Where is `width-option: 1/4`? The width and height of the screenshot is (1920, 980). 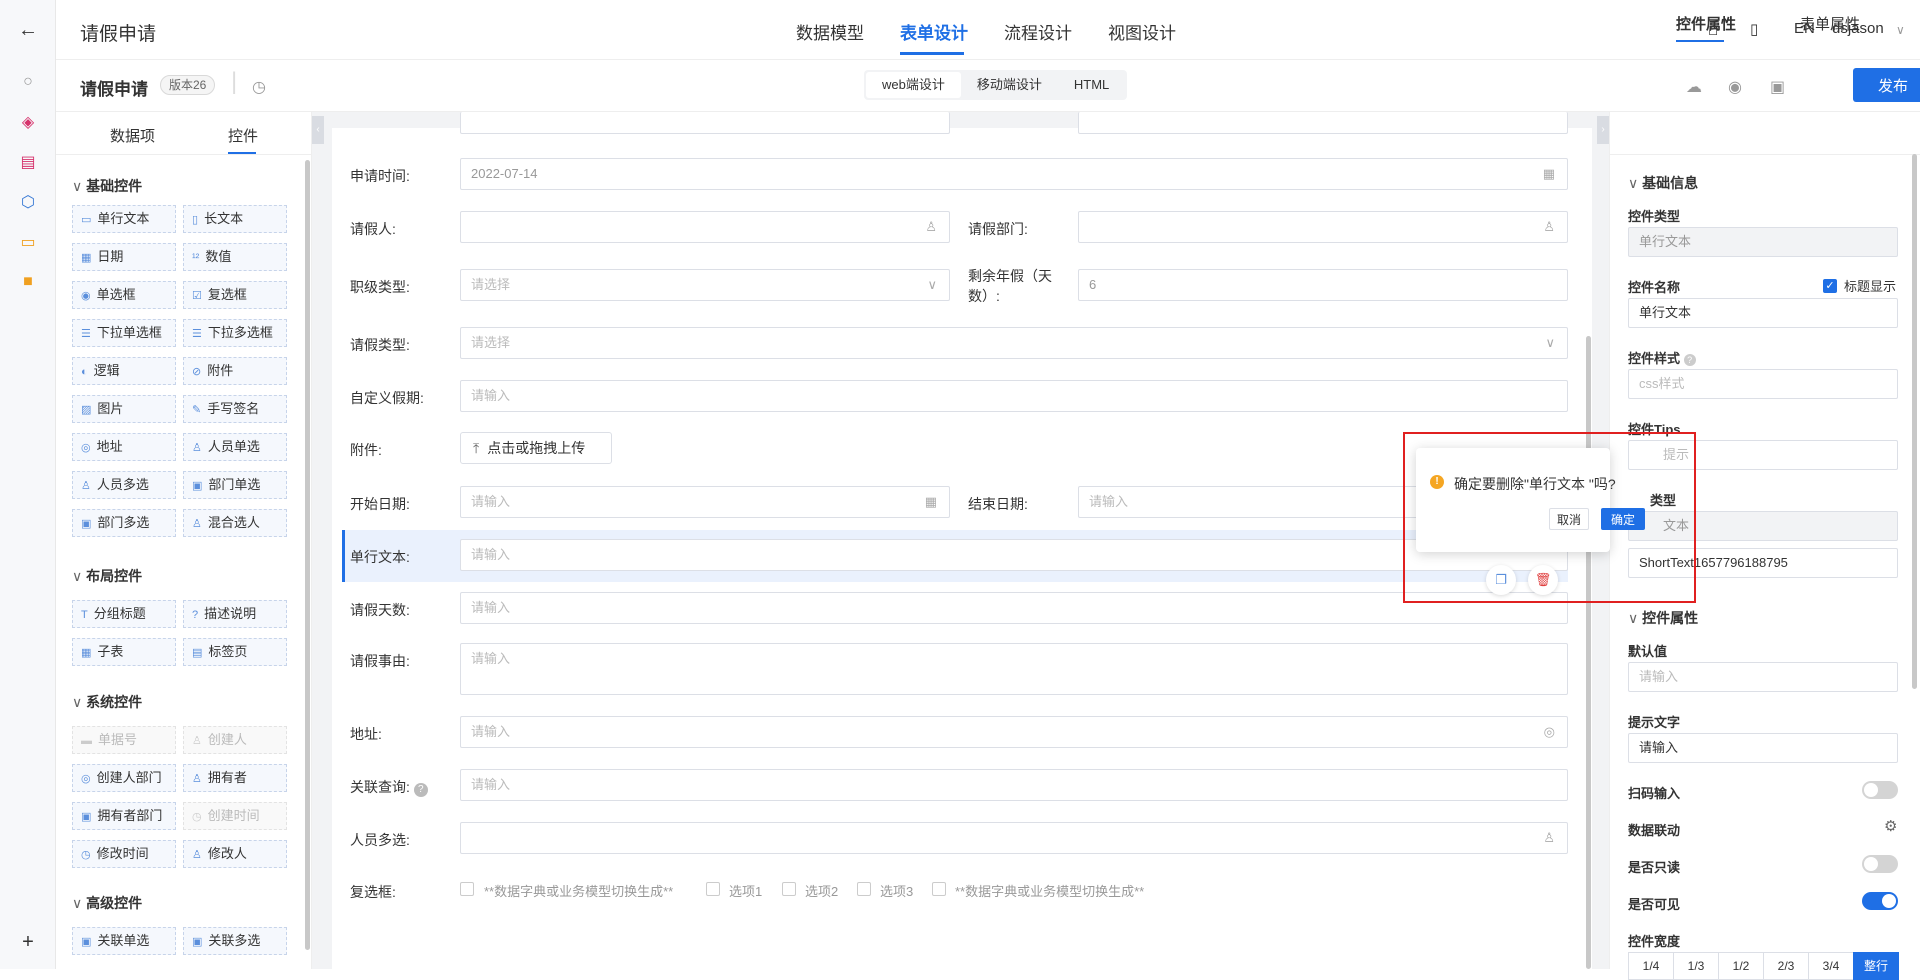
width-option: 1/4 is located at coordinates (1651, 966).